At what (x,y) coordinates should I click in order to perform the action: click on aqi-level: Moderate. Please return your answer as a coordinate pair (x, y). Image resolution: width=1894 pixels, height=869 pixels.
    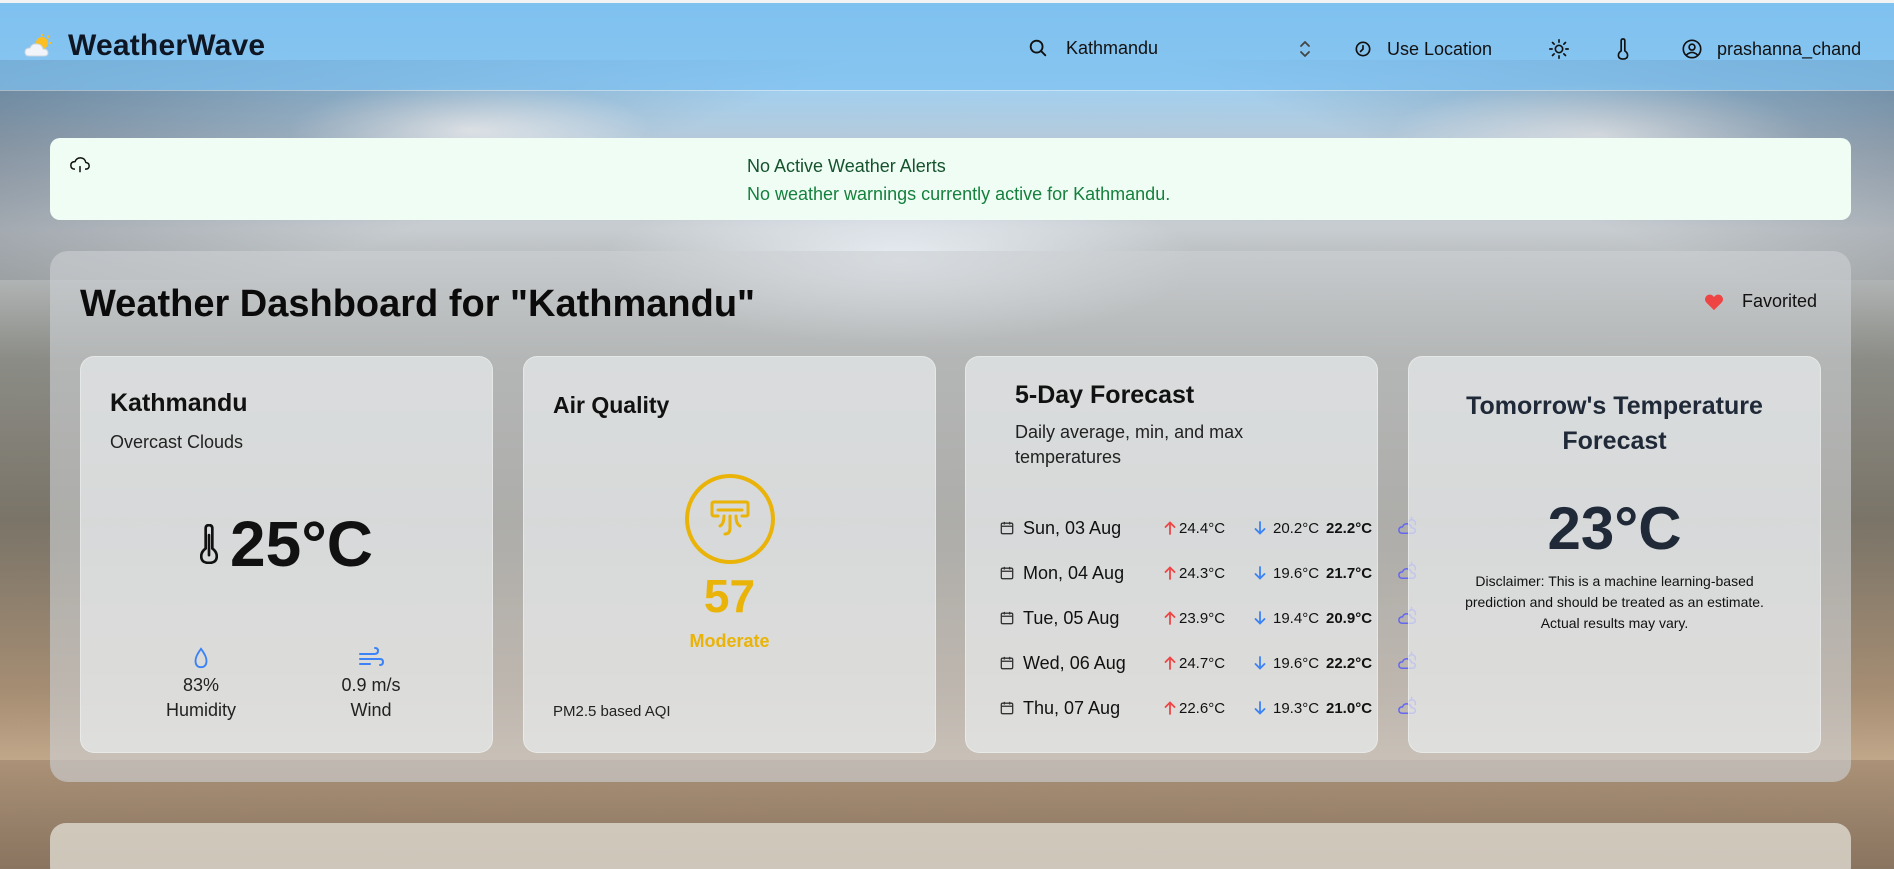
    Looking at the image, I should click on (729, 641).